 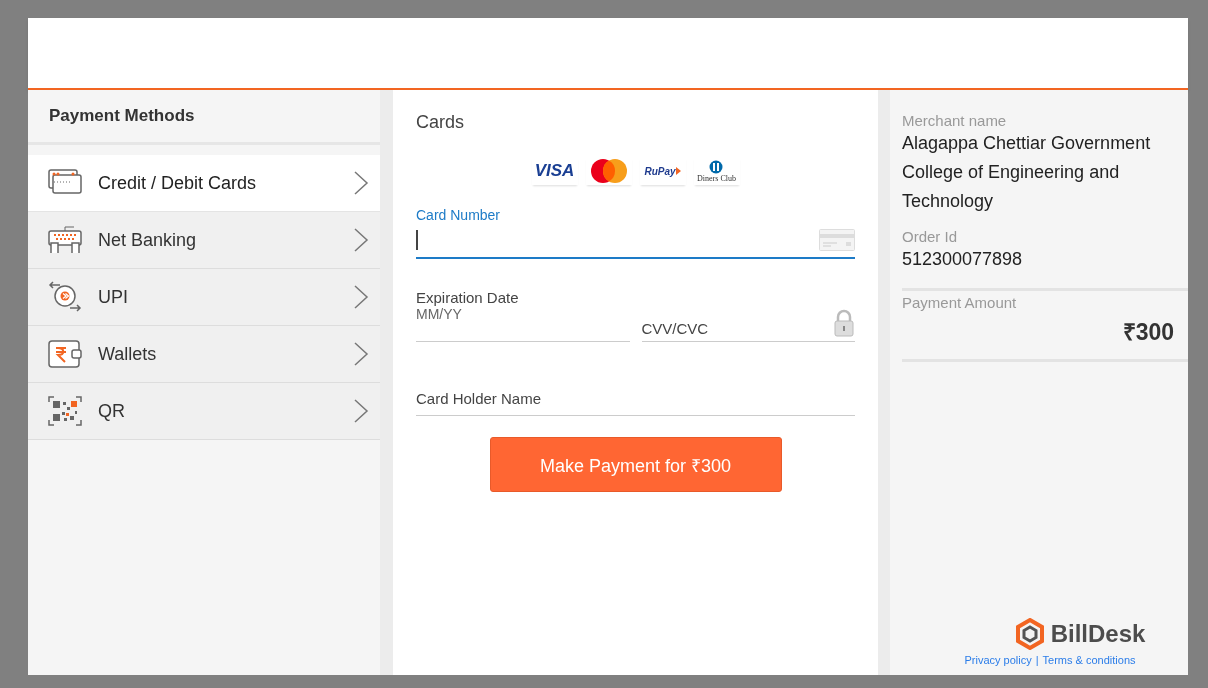 What do you see at coordinates (204, 354) in the screenshot?
I see `payment-method-item: Wallets` at bounding box center [204, 354].